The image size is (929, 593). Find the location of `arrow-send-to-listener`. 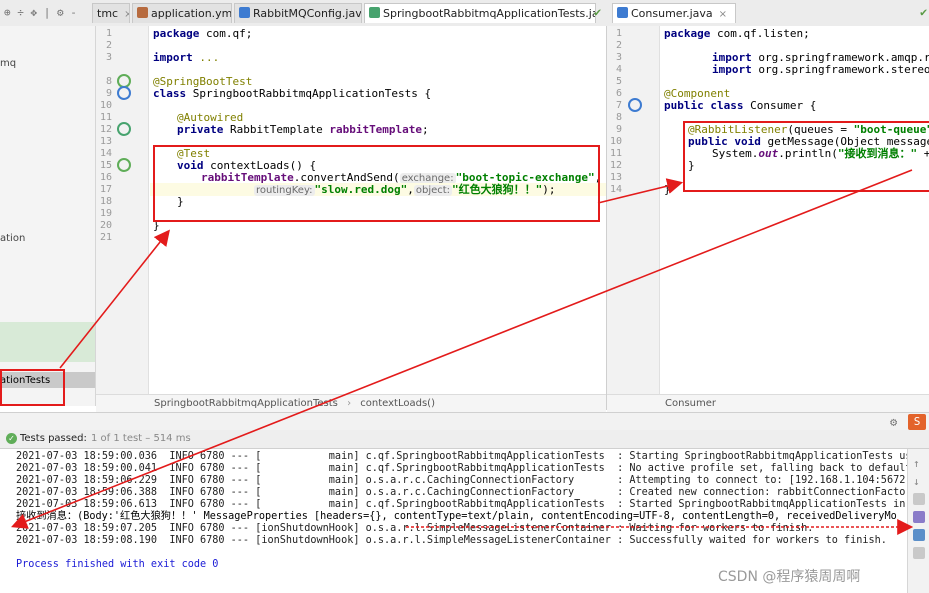

arrow-send-to-listener is located at coordinates (640, 191).